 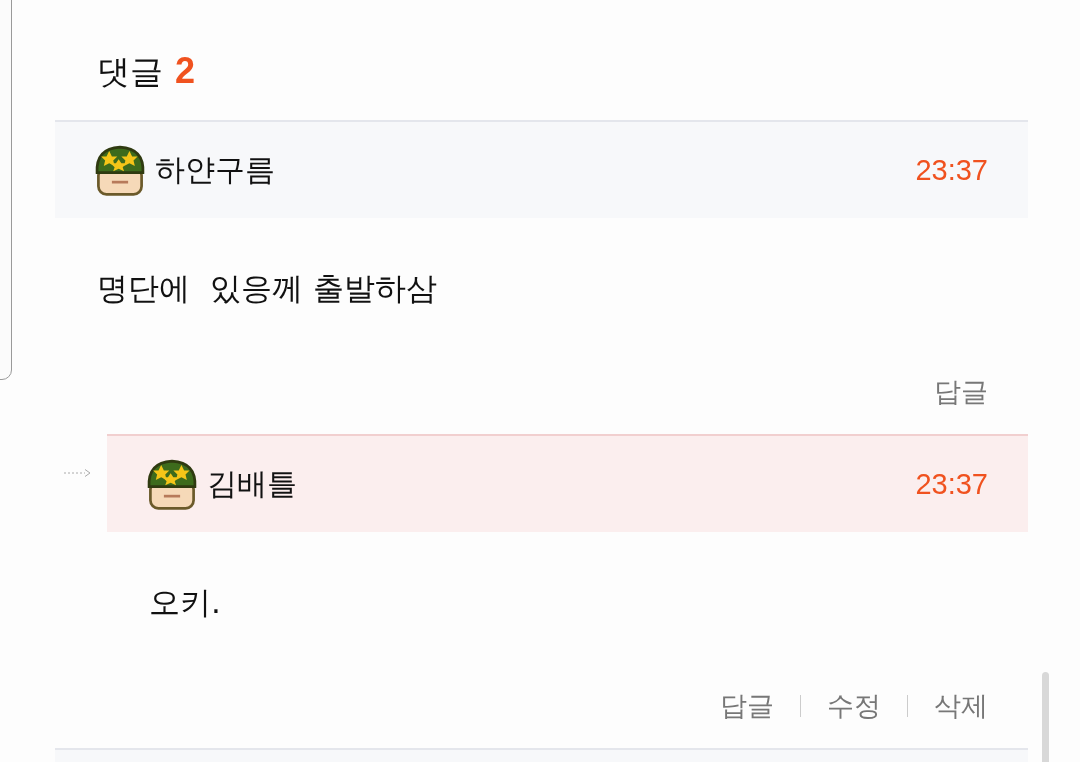 What do you see at coordinates (215, 169) in the screenshot?
I see `author-name: 하얀구름` at bounding box center [215, 169].